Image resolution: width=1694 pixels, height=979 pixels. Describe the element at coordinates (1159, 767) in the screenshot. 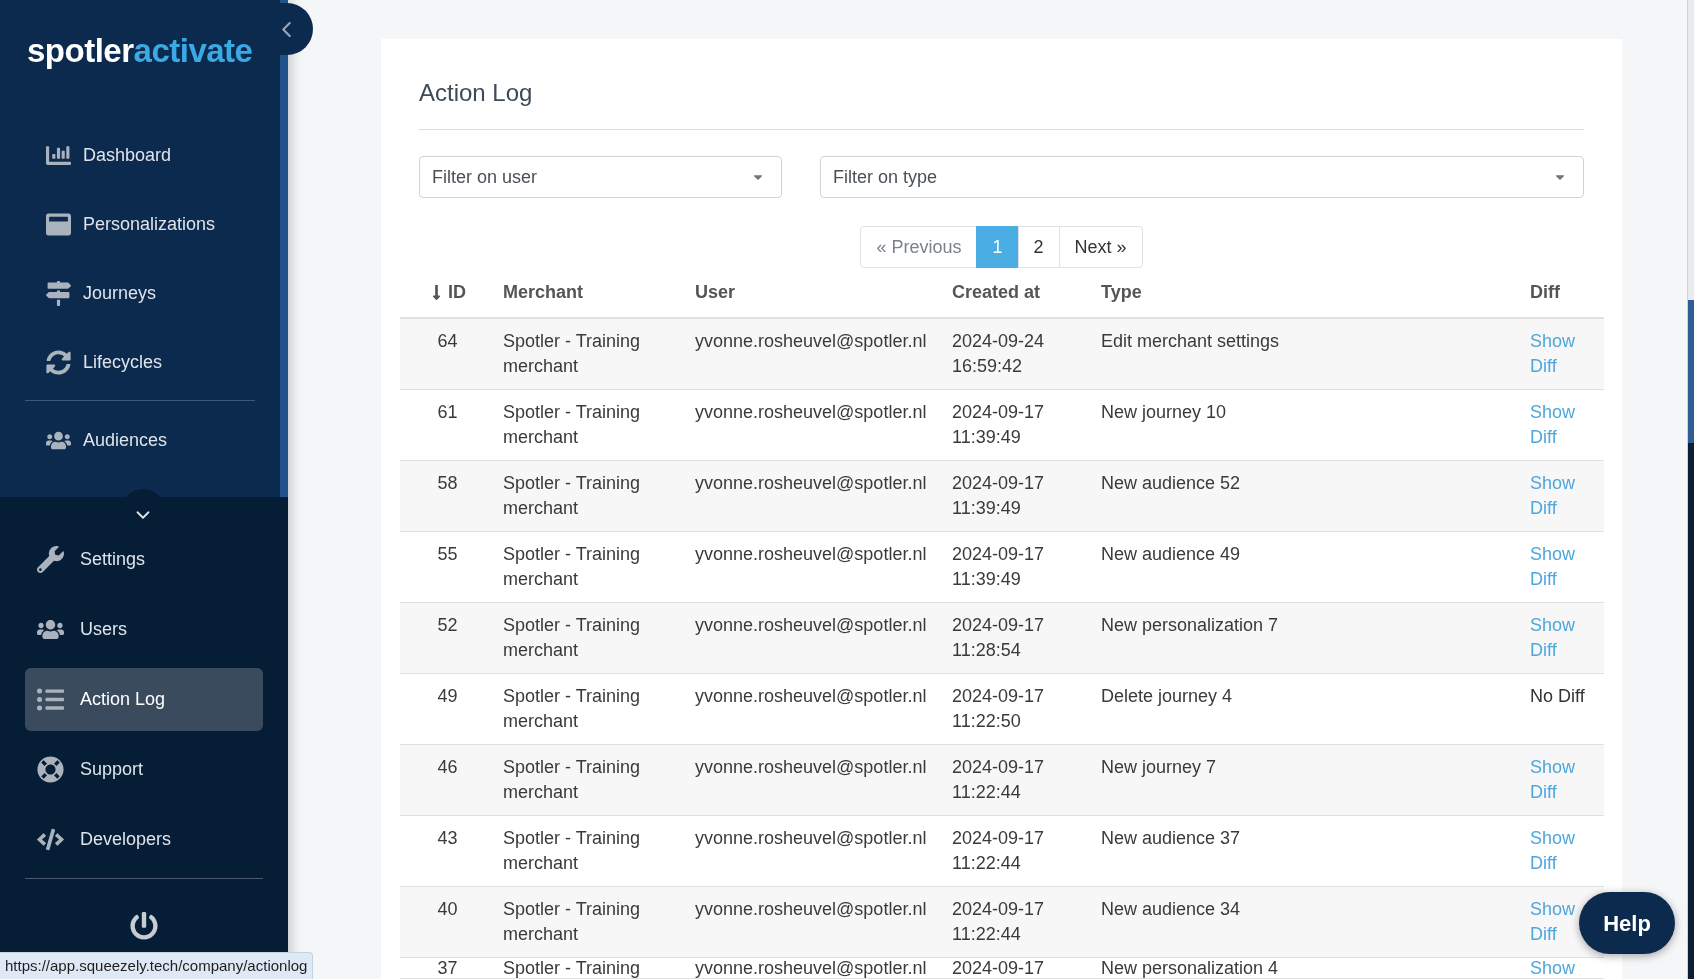

I see `table-cell-text: New journey 7` at that location.